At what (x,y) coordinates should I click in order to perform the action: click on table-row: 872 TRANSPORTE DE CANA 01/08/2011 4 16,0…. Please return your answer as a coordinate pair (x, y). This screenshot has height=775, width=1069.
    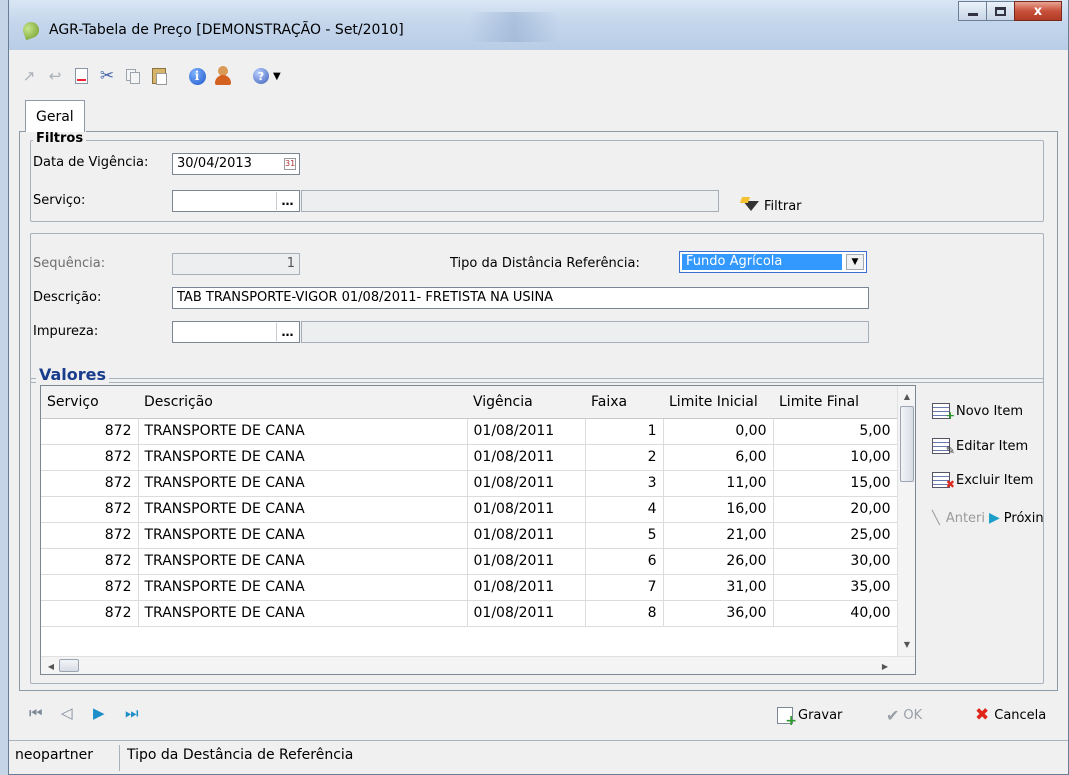
    Looking at the image, I should click on (469, 509).